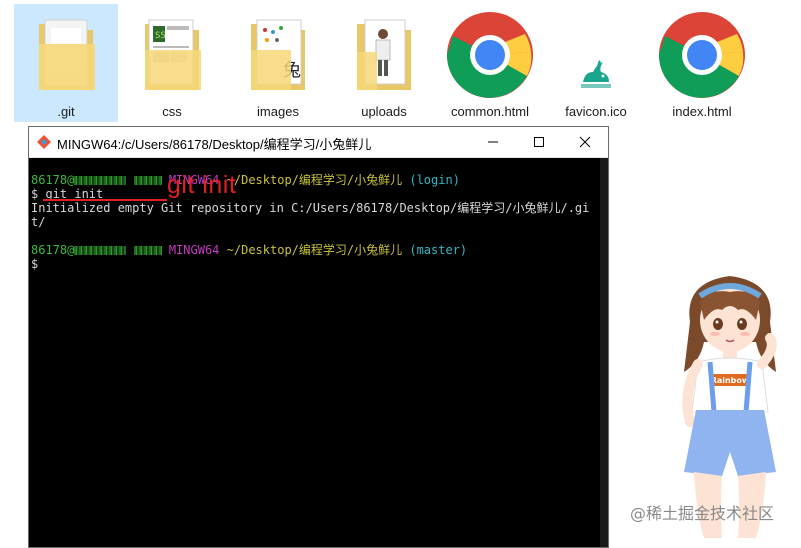 The height and width of the screenshot is (548, 801). What do you see at coordinates (202, 185) in the screenshot?
I see `annotation-label: git init` at bounding box center [202, 185].